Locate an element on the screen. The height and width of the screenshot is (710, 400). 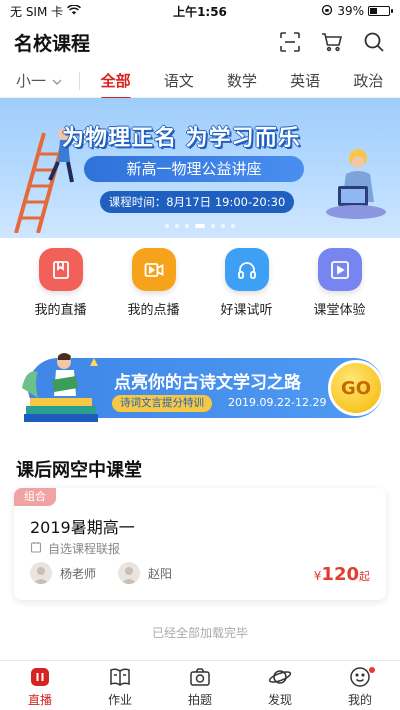
teacher-1: 赵阳 is located at coordinates (145, 573).